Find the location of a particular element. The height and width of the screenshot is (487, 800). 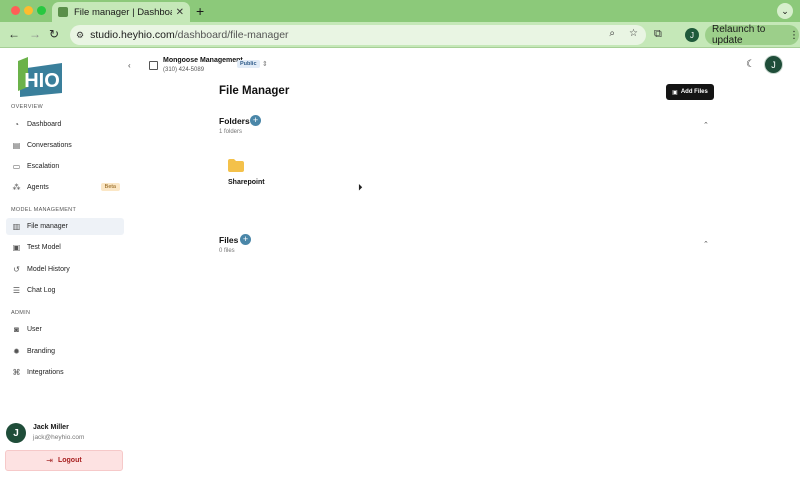

sidebar-item-dashboard: ◔ Dashboard is located at coordinates (65, 124).